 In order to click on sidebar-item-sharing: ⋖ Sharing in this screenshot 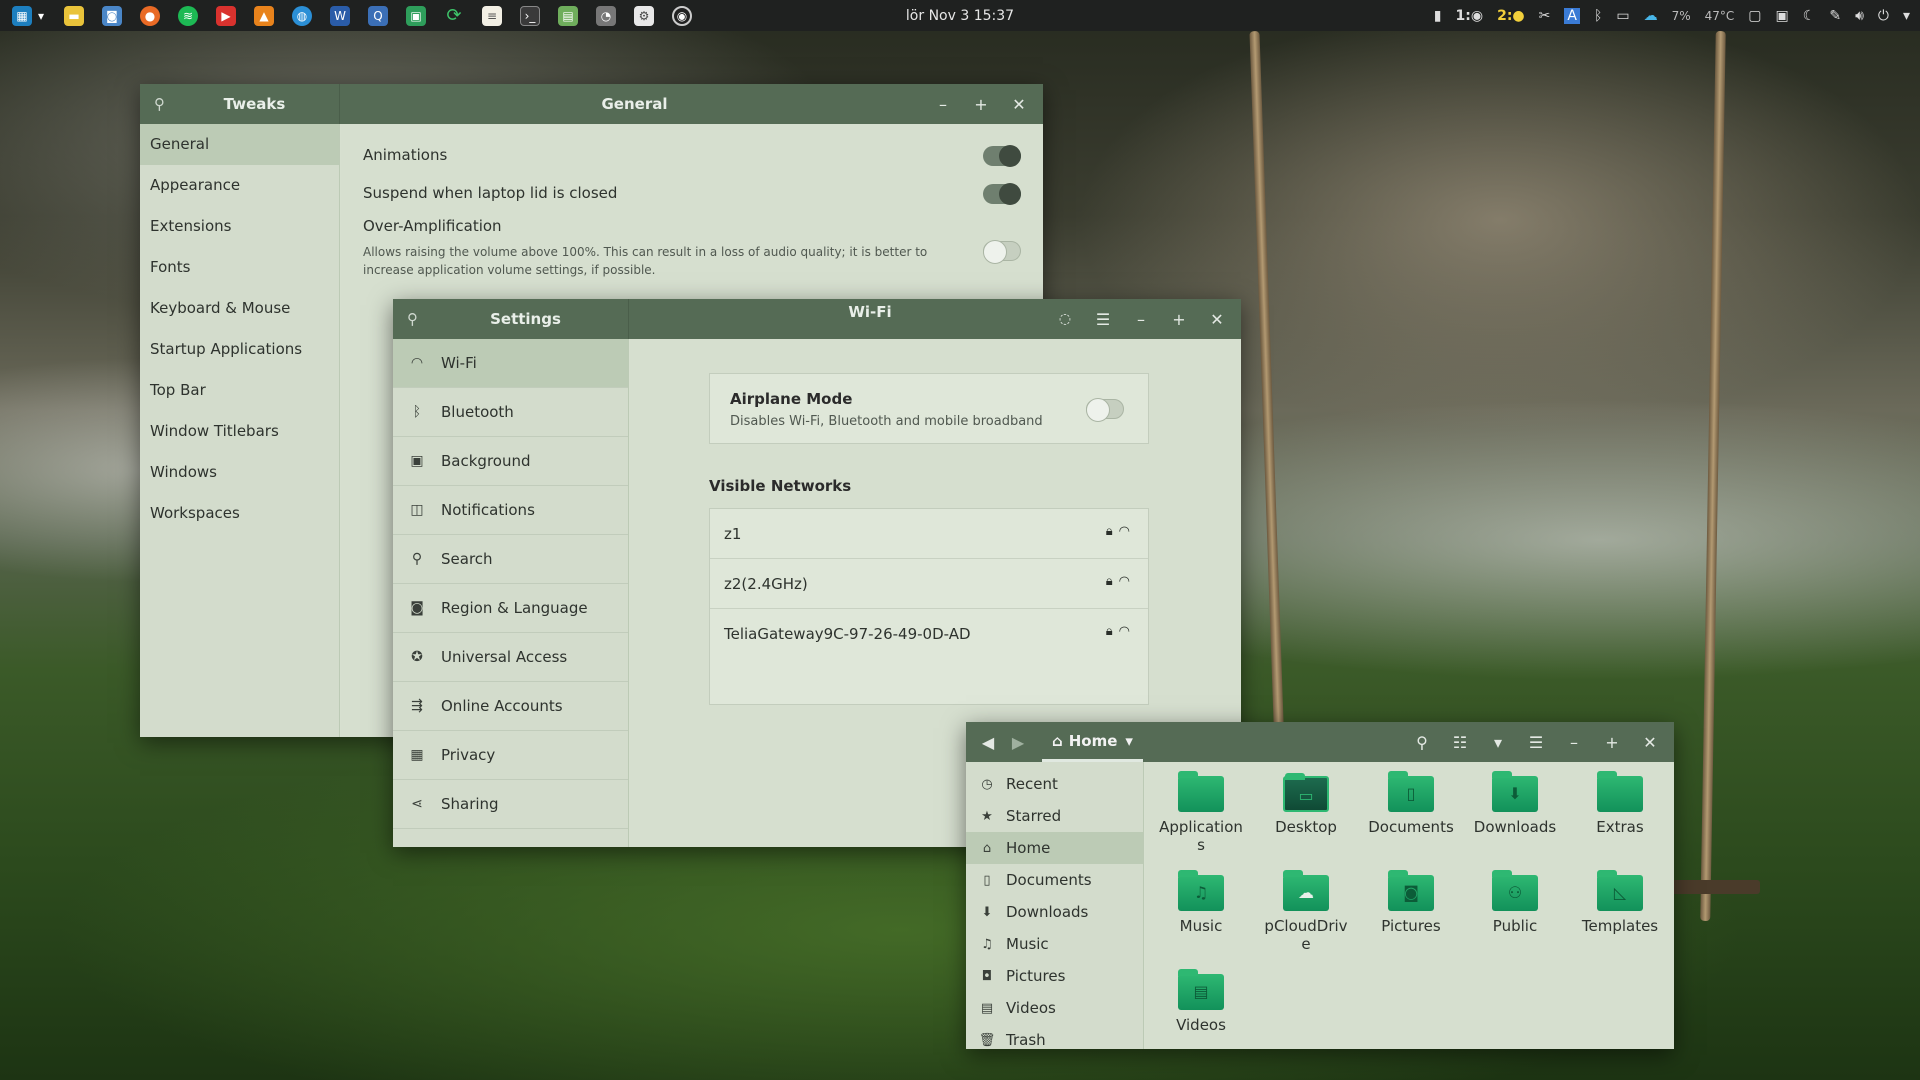, I will do `click(510, 804)`.